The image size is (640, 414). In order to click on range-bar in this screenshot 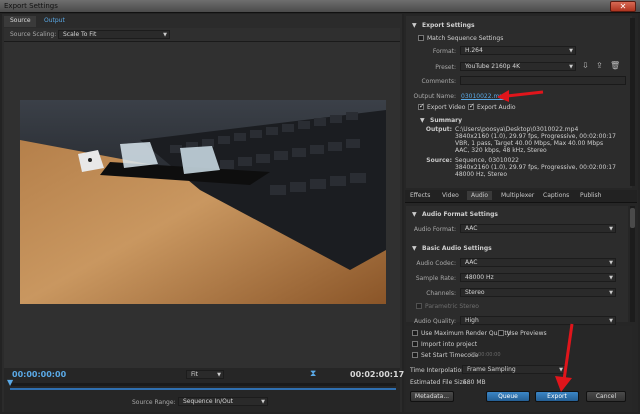, I will do `click(203, 389)`.